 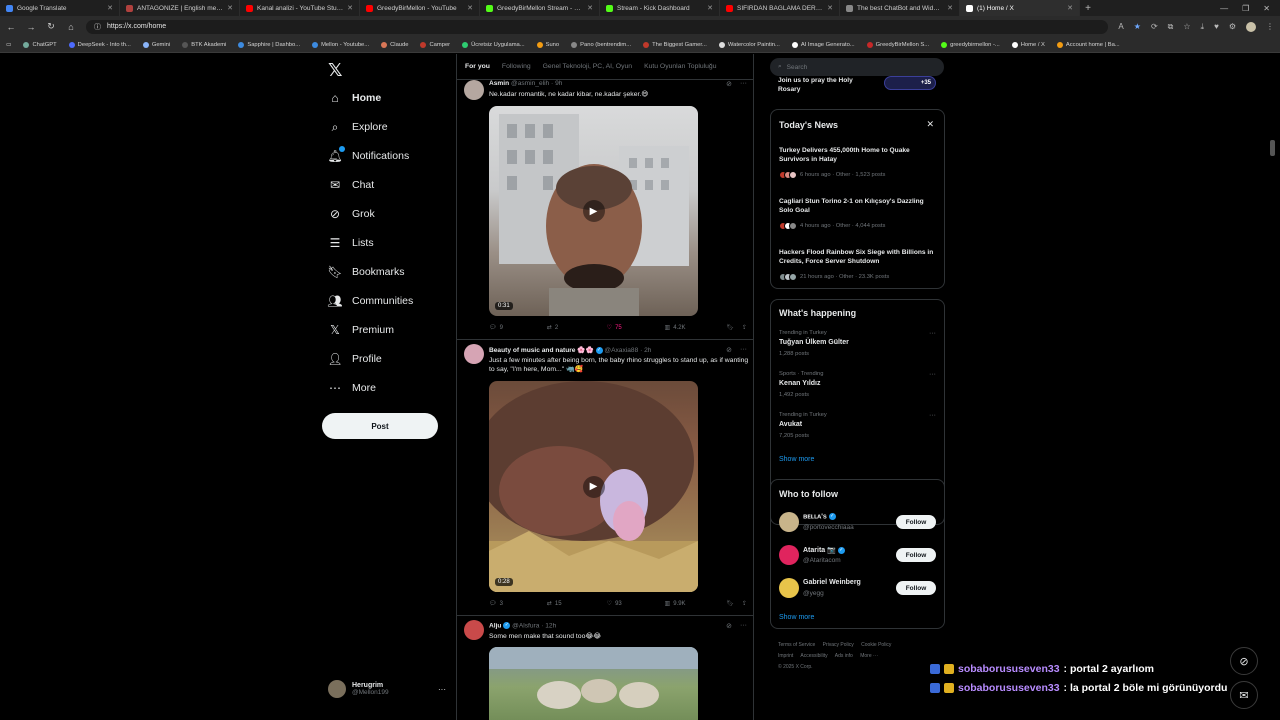 What do you see at coordinates (495, 625) in the screenshot?
I see `tweet-author: Alju` at bounding box center [495, 625].